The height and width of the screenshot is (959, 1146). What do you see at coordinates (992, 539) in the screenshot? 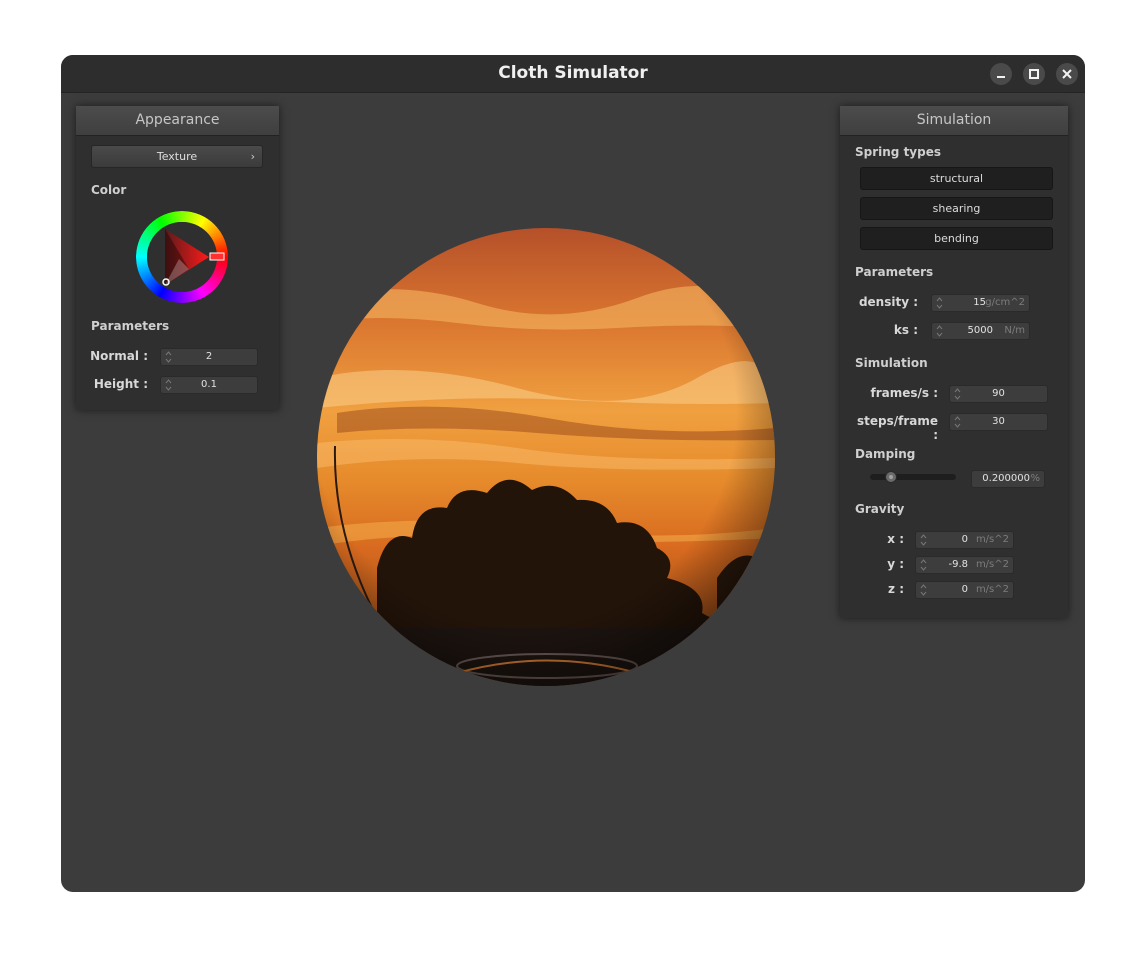
I see `gravity-x-unit: m/s^2` at bounding box center [992, 539].